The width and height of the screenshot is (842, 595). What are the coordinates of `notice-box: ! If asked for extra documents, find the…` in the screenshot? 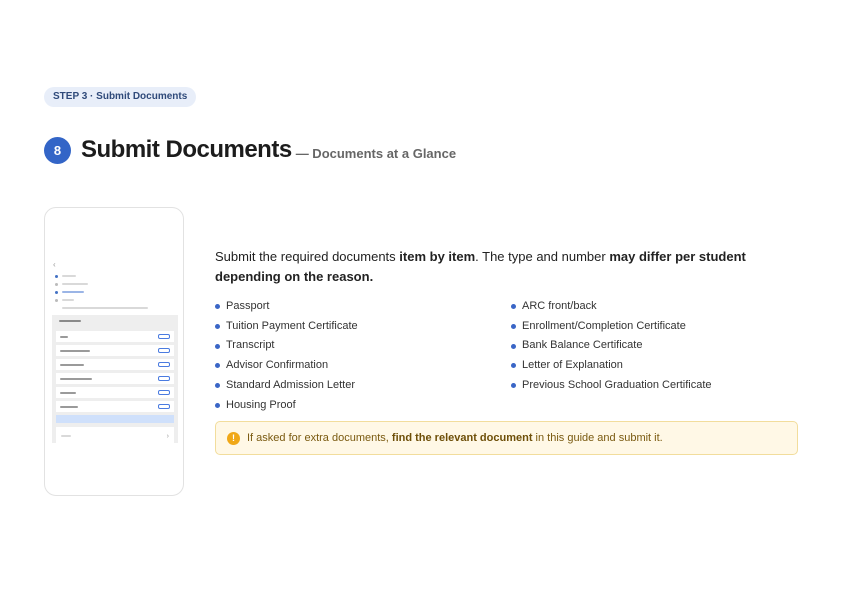 It's located at (506, 438).